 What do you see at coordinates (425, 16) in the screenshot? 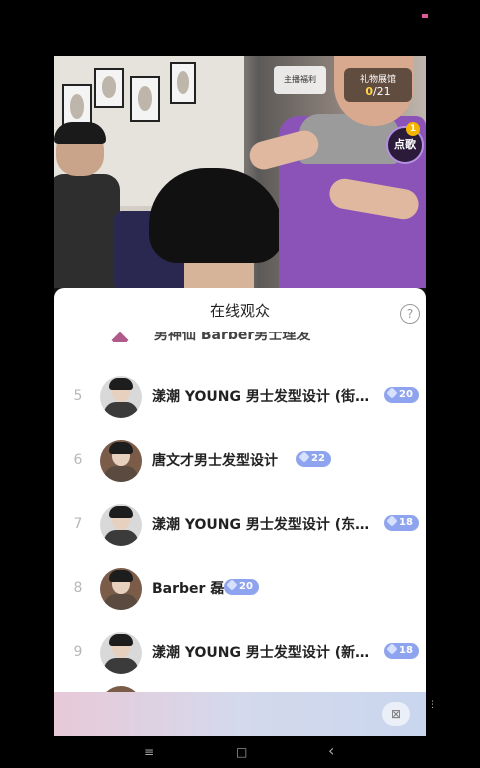
I see `status-indicator` at bounding box center [425, 16].